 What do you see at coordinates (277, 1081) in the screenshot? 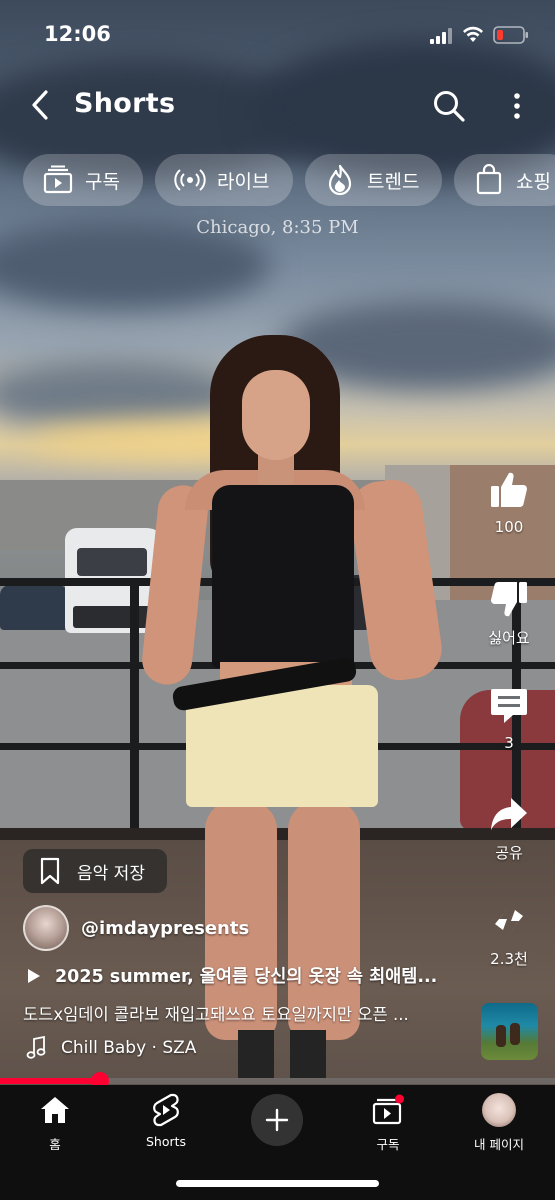
I see `video-progress-bar` at bounding box center [277, 1081].